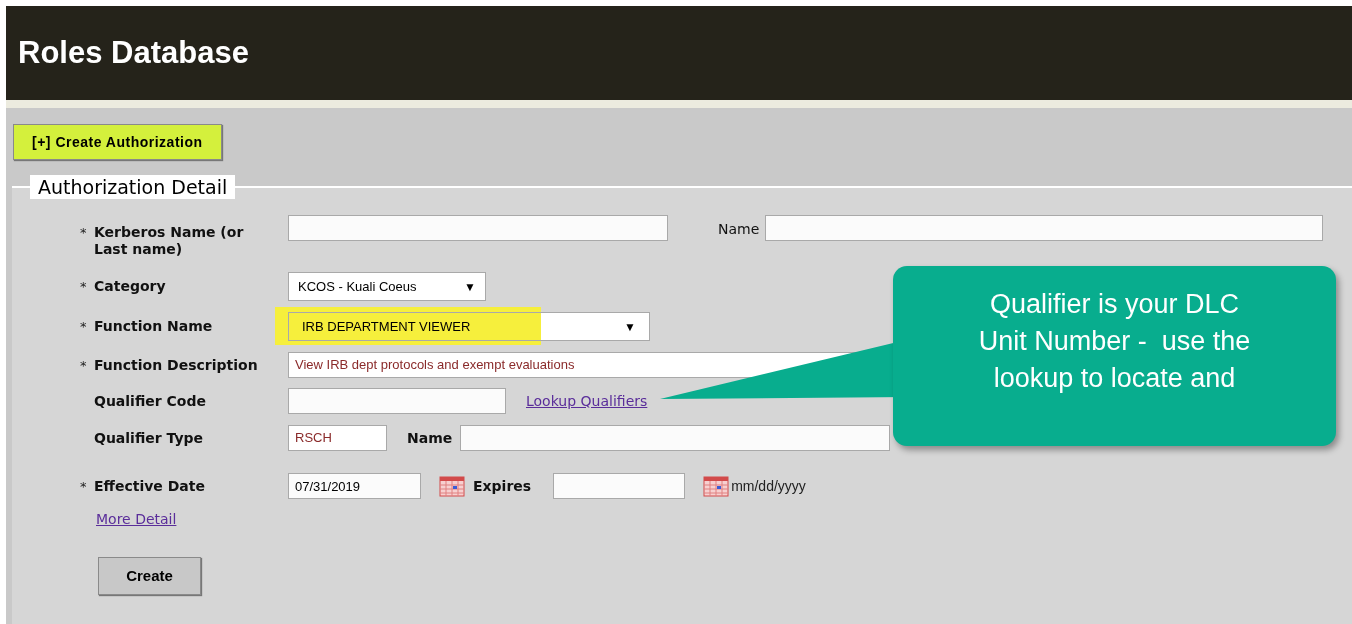 This screenshot has width=1352, height=624. I want to click on field-label: Category, so click(130, 286).